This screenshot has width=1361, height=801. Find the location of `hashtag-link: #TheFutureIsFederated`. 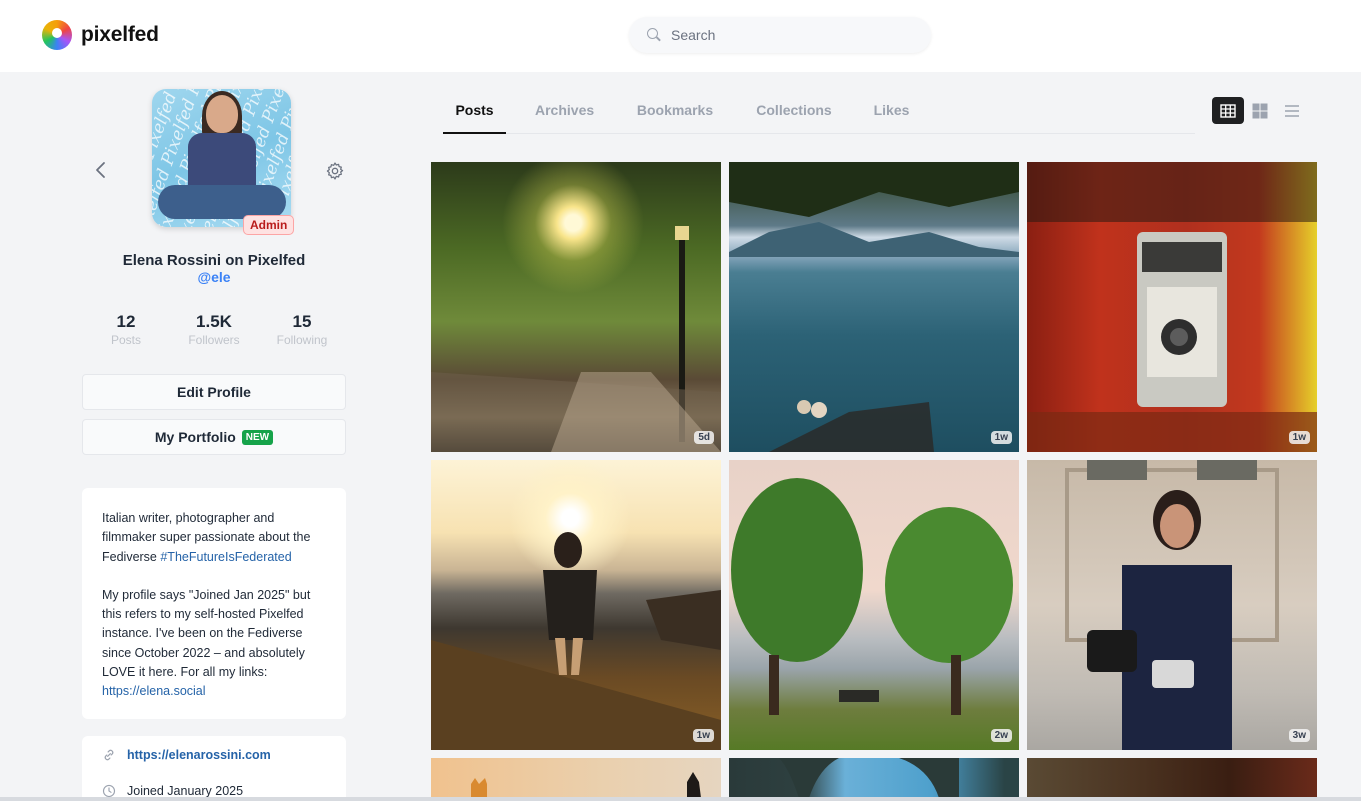

hashtag-link: #TheFutureIsFederated is located at coordinates (225, 557).